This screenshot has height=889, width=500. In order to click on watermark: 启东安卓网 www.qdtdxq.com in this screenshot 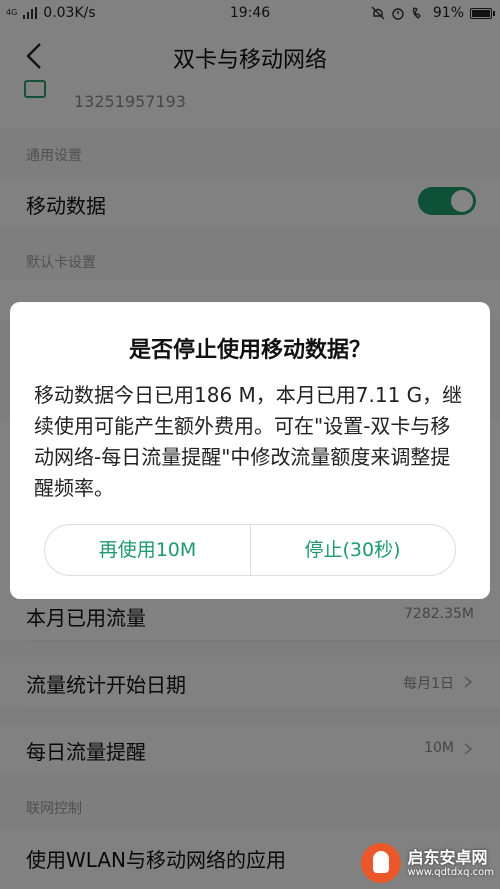, I will do `click(427, 863)`.